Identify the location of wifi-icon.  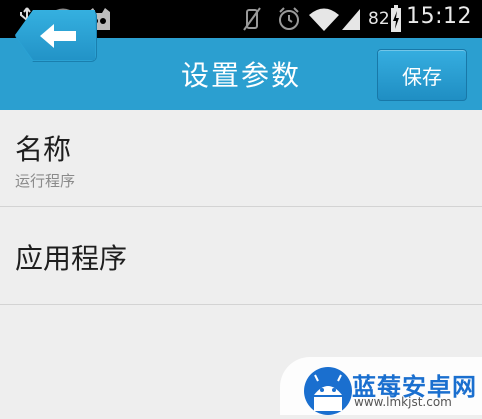
(324, 19).